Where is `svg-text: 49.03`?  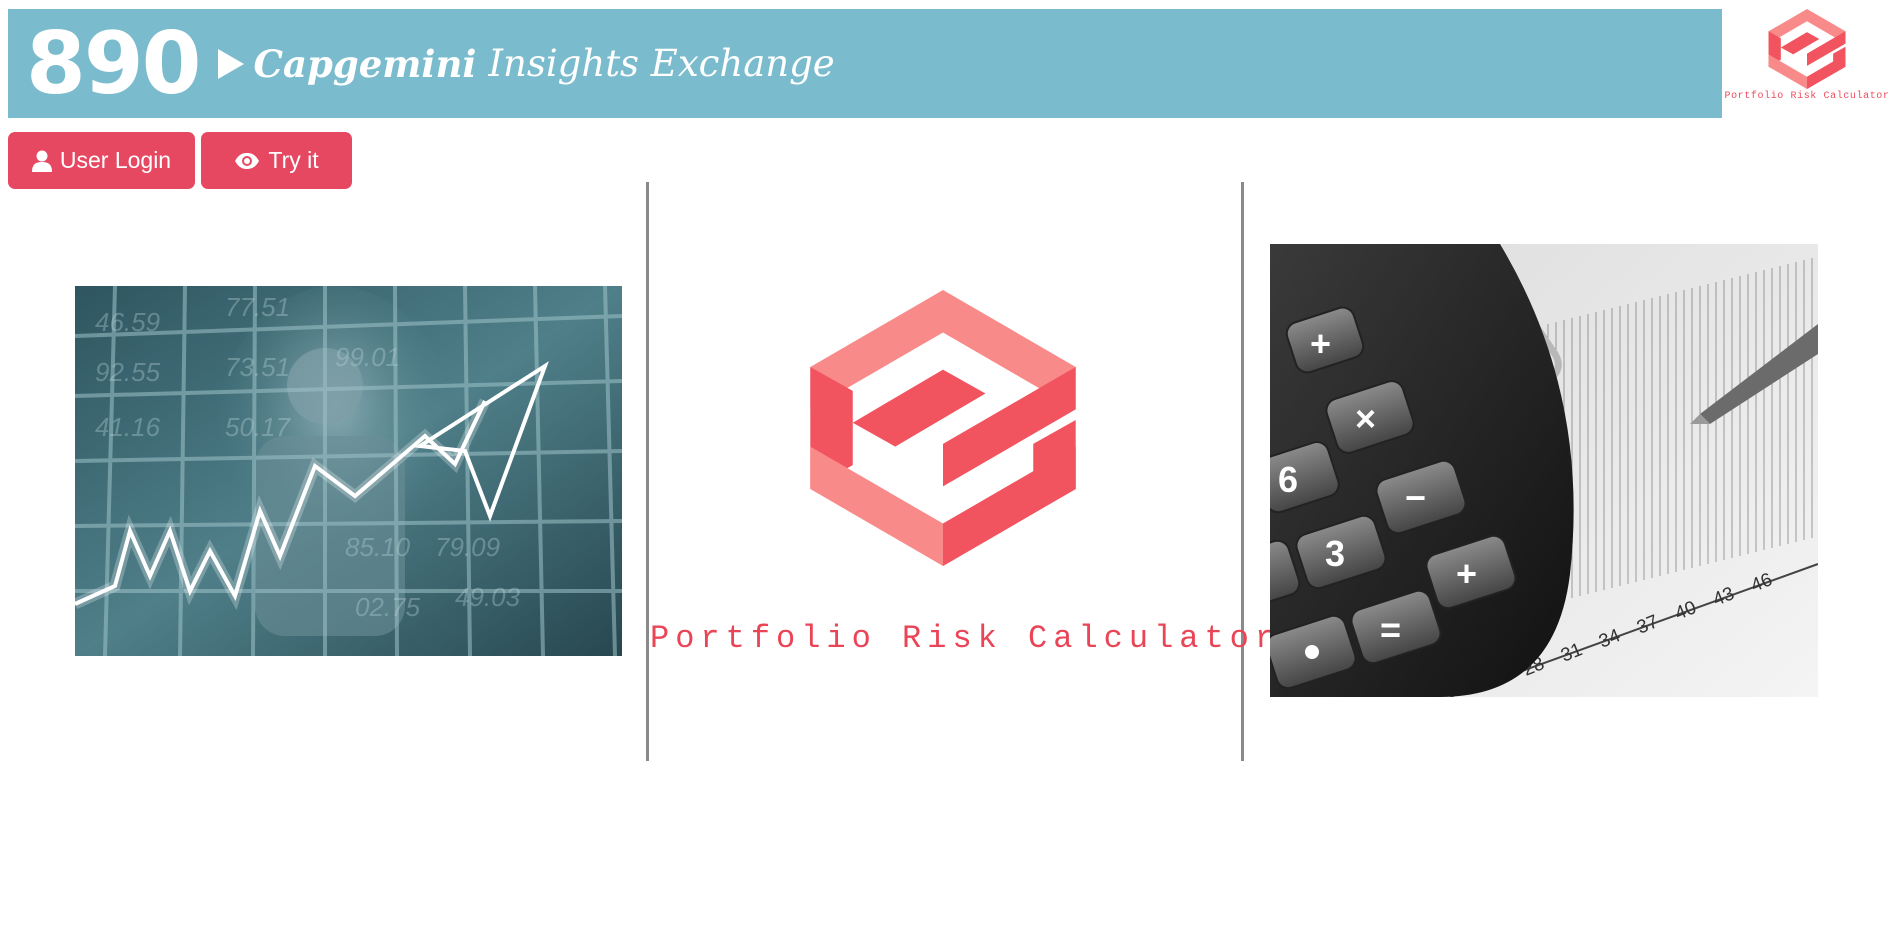
svg-text: 49.03 is located at coordinates (488, 597).